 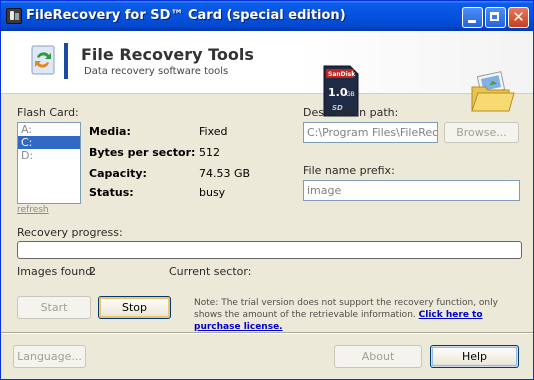 What do you see at coordinates (110, 131) in the screenshot?
I see `media-label: Media:` at bounding box center [110, 131].